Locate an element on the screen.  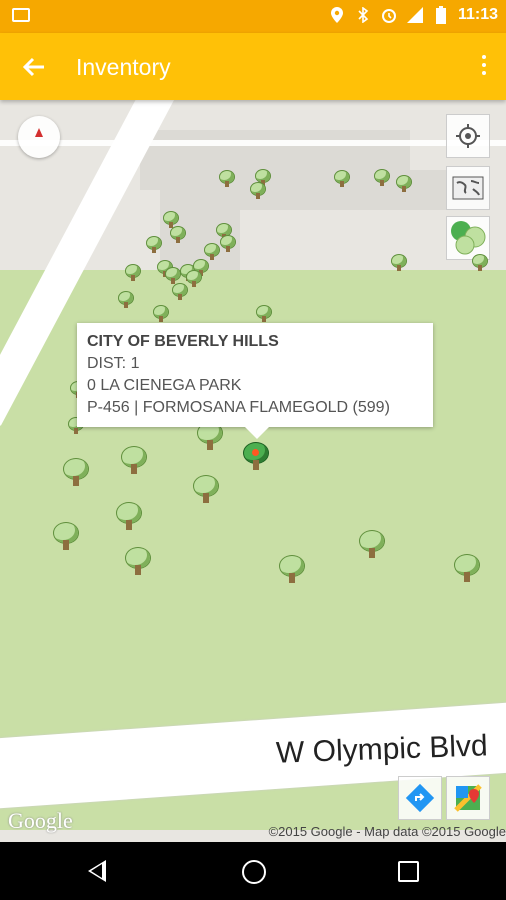
nav-home-icon is located at coordinates (254, 872).